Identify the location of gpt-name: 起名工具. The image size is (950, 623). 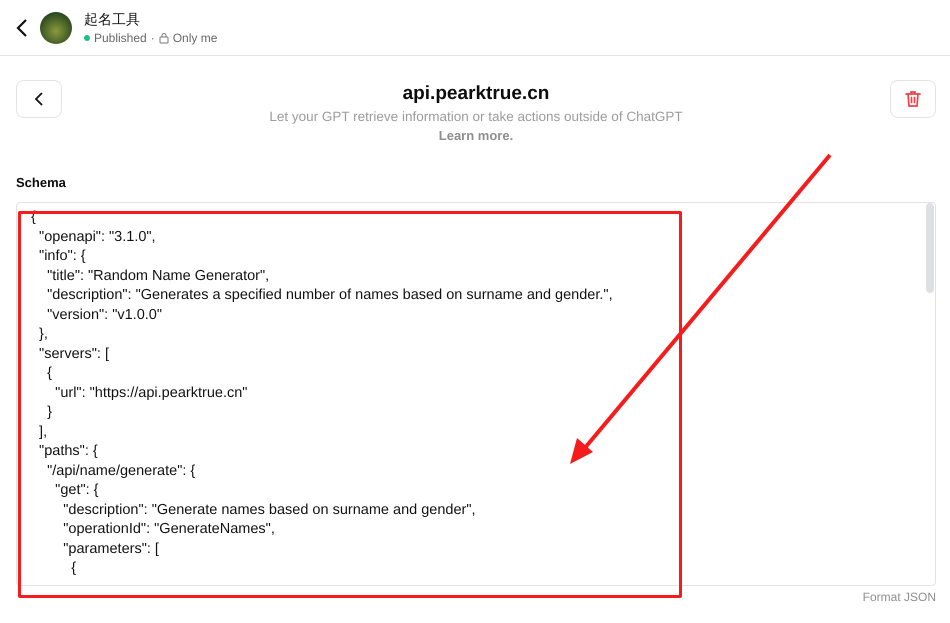
(112, 19).